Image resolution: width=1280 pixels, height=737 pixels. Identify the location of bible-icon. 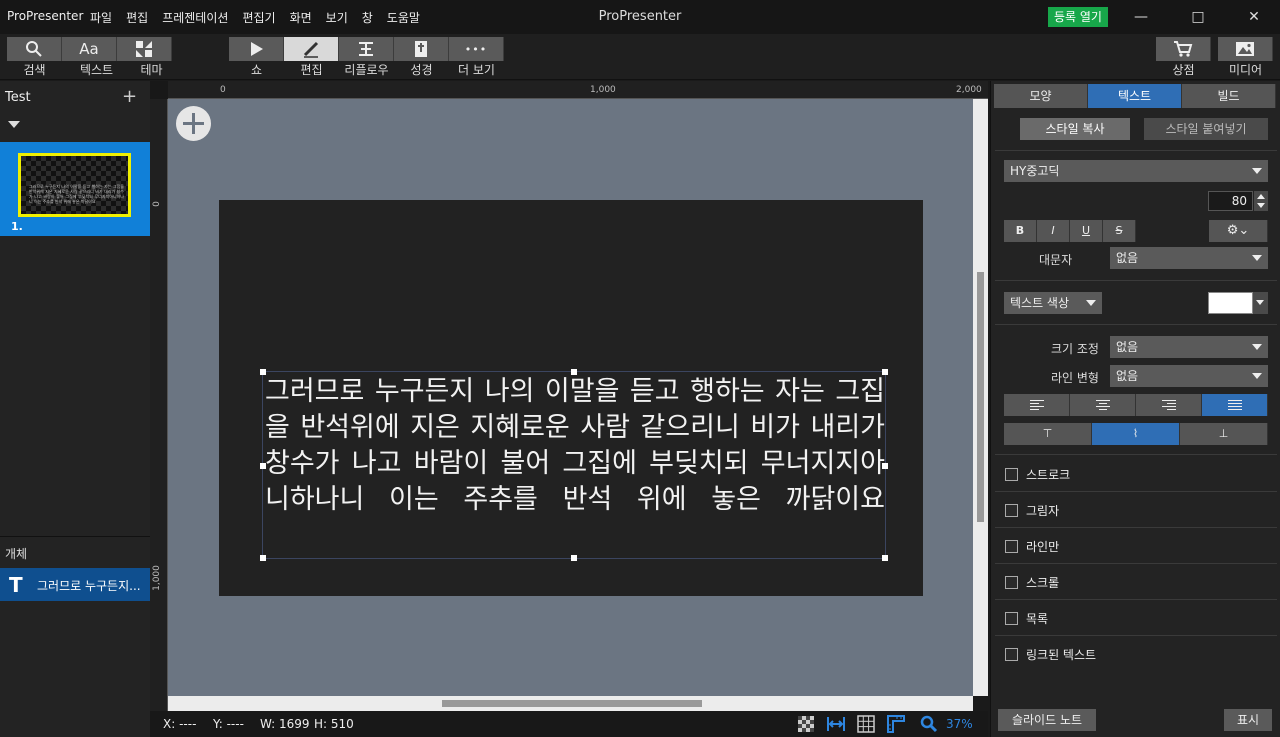
(421, 49).